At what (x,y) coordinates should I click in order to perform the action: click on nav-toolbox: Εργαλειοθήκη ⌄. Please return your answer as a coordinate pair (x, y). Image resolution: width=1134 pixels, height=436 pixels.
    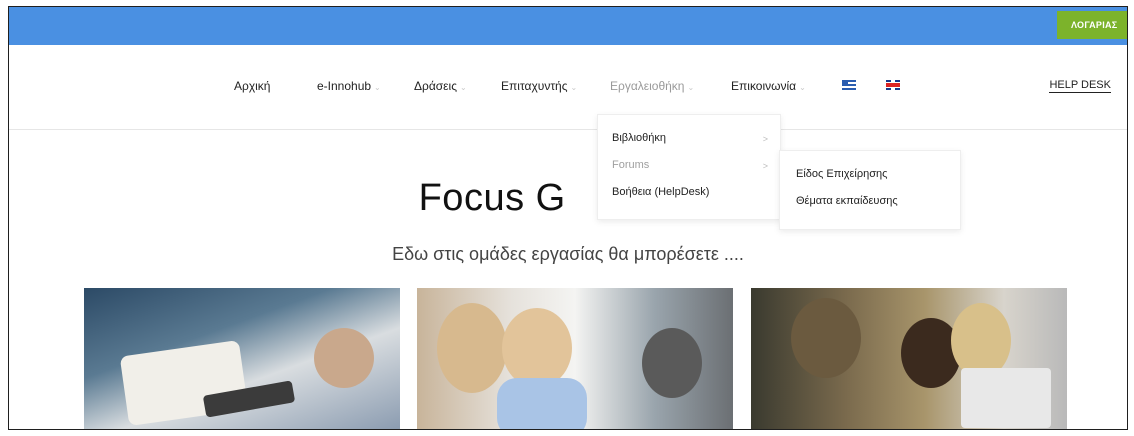
    Looking at the image, I should click on (652, 86).